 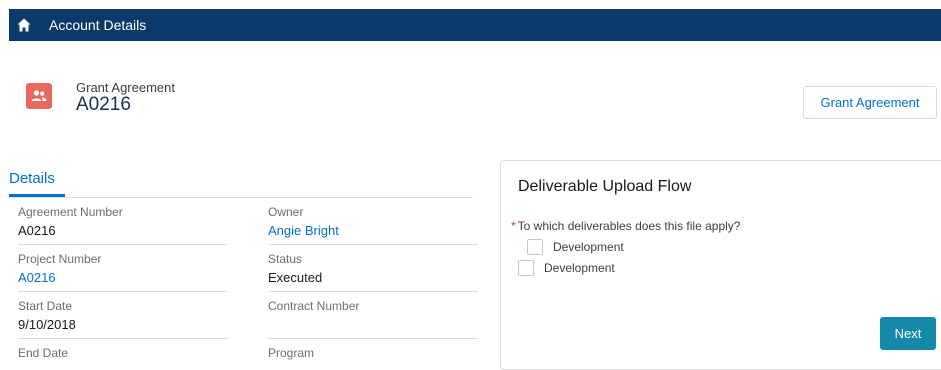 What do you see at coordinates (123, 278) in the screenshot?
I see `project-number-link: A0216` at bounding box center [123, 278].